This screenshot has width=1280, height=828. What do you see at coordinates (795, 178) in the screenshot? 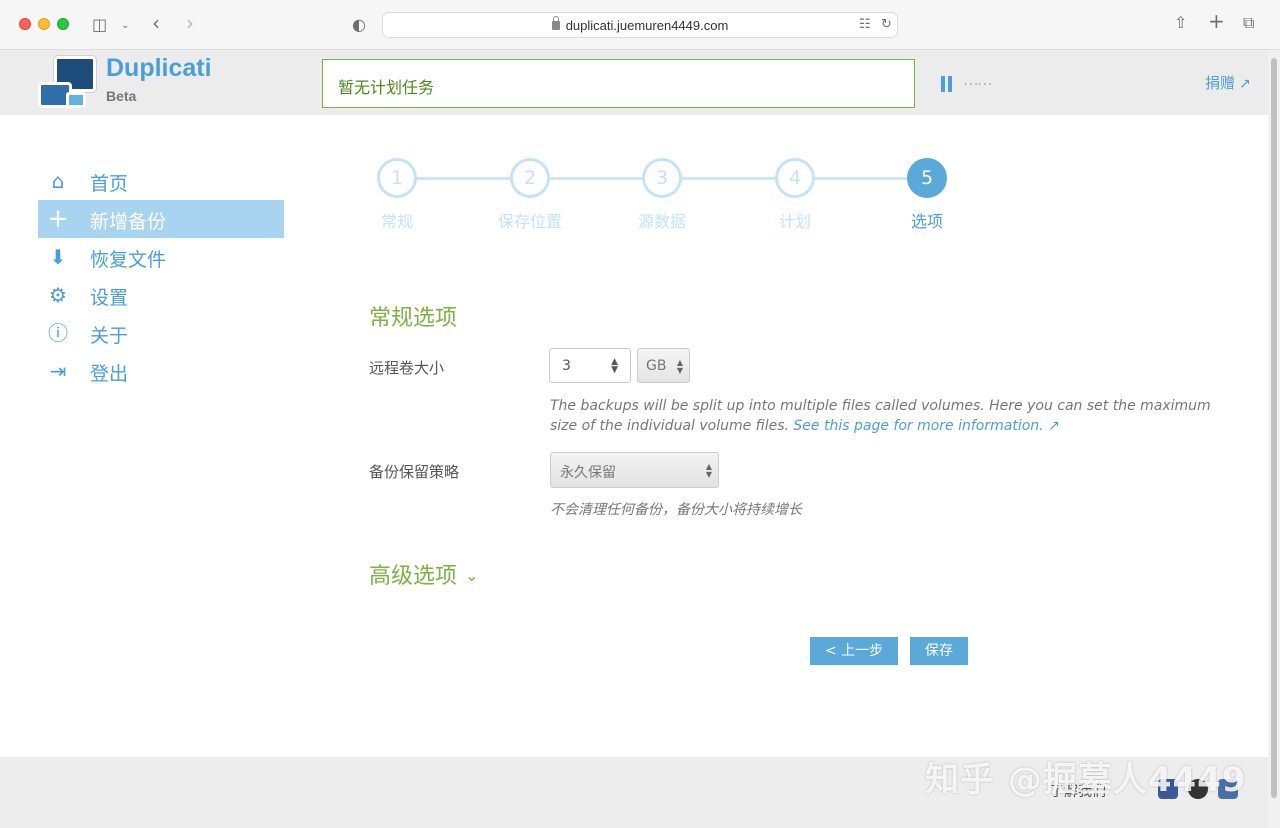
I see `step-number: 4` at bounding box center [795, 178].